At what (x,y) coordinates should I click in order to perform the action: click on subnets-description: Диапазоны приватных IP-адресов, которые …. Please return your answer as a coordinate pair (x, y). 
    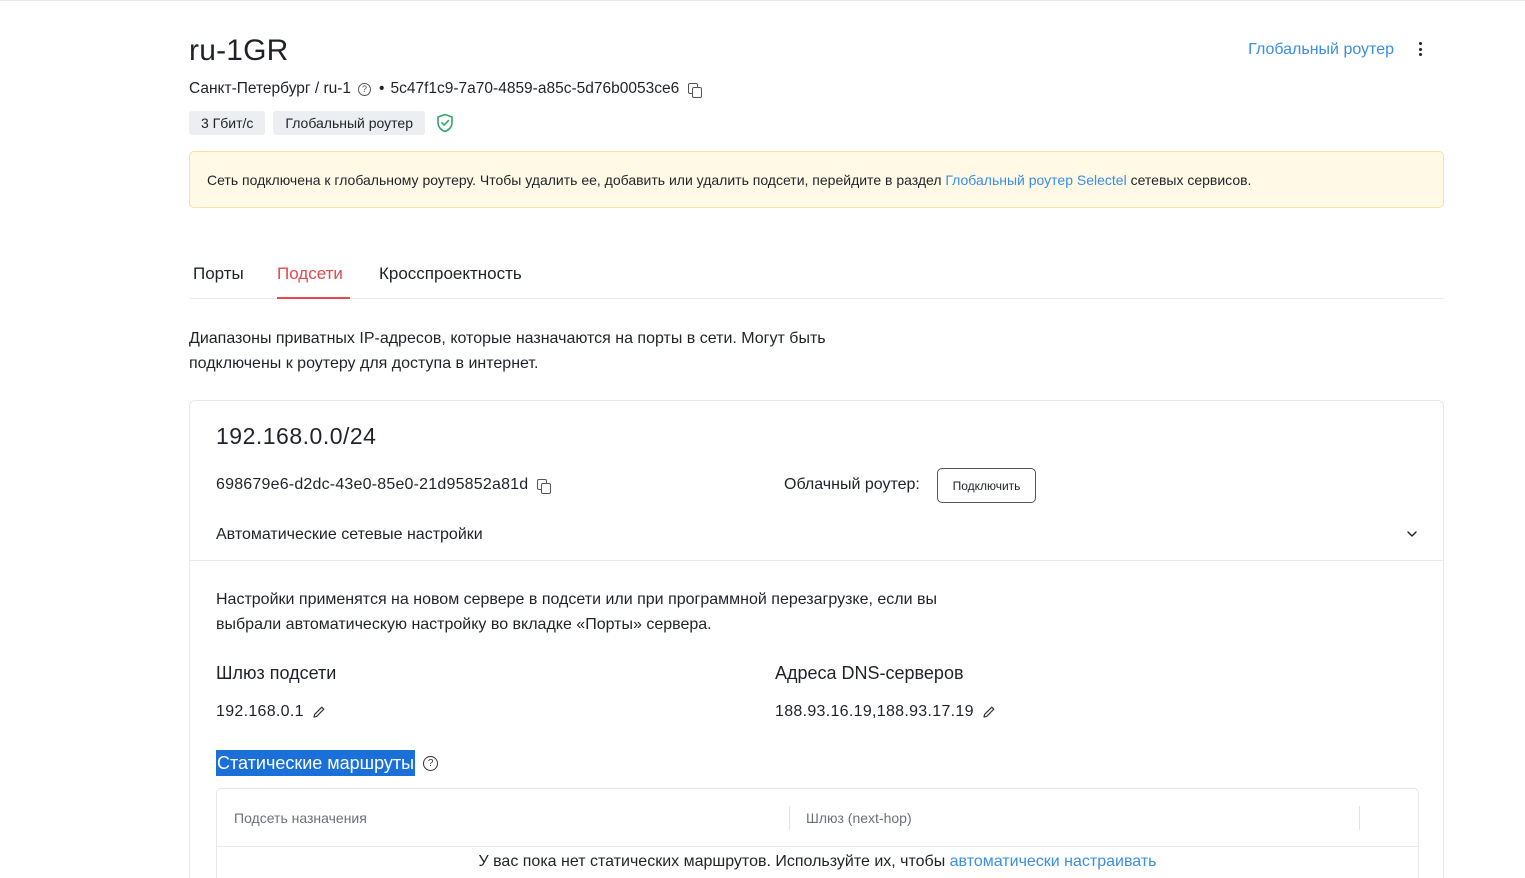
    Looking at the image, I should click on (507, 351).